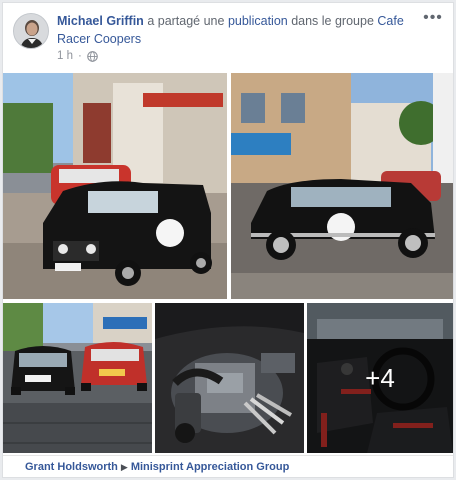 Image resolution: width=456 pixels, height=480 pixels. I want to click on avatar, so click(31, 31).